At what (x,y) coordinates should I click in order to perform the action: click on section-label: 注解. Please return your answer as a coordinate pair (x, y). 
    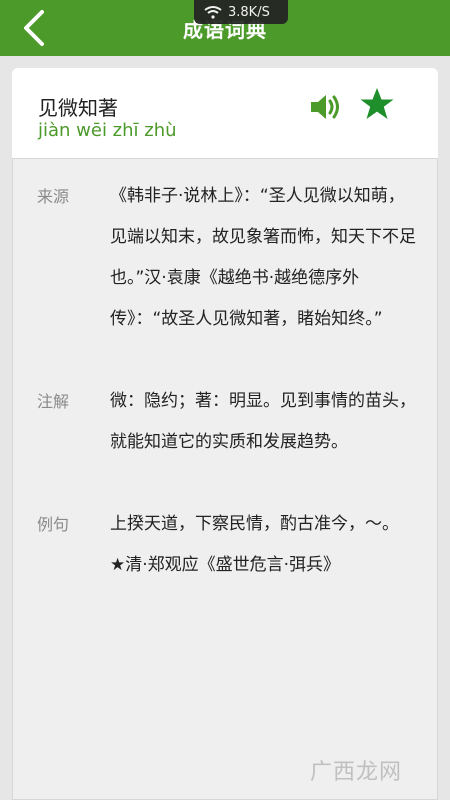
    Looking at the image, I should click on (53, 401).